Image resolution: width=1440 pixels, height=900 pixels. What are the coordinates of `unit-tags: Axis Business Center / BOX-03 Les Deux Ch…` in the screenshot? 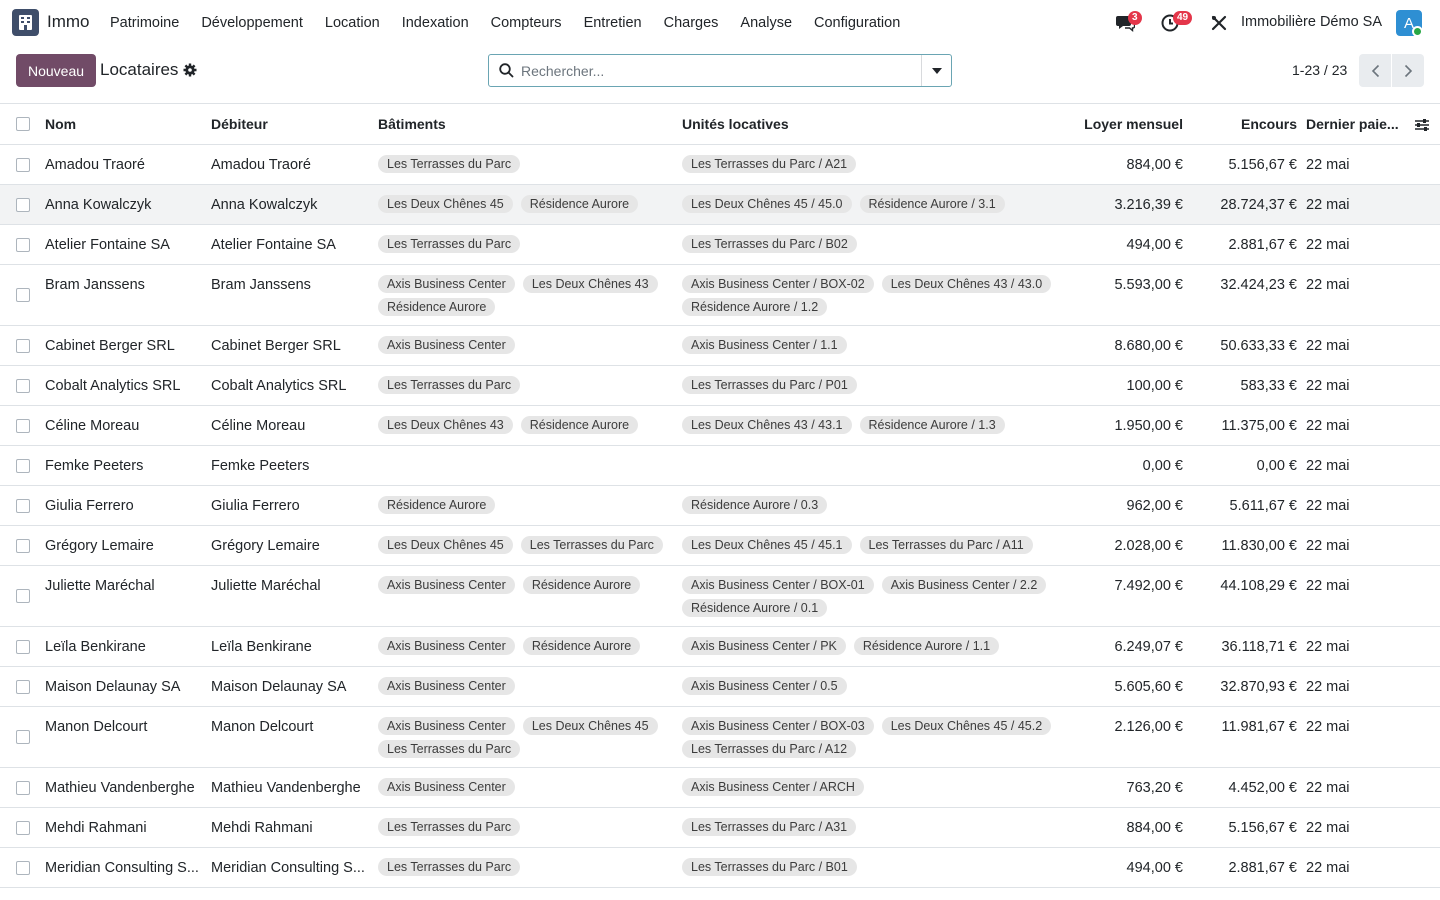 It's located at (877, 737).